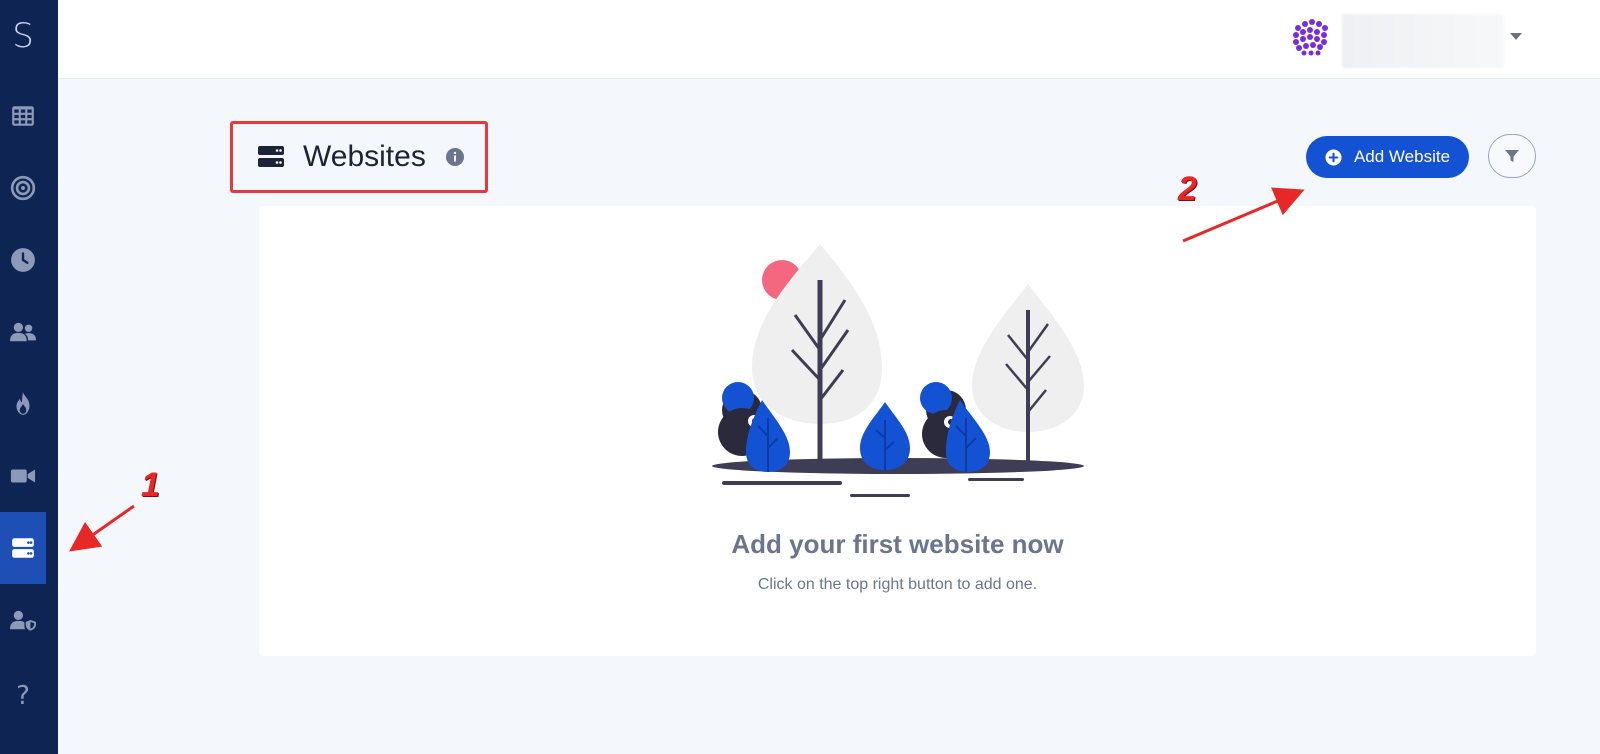 This screenshot has width=1600, height=754. I want to click on info-icon, so click(455, 157).